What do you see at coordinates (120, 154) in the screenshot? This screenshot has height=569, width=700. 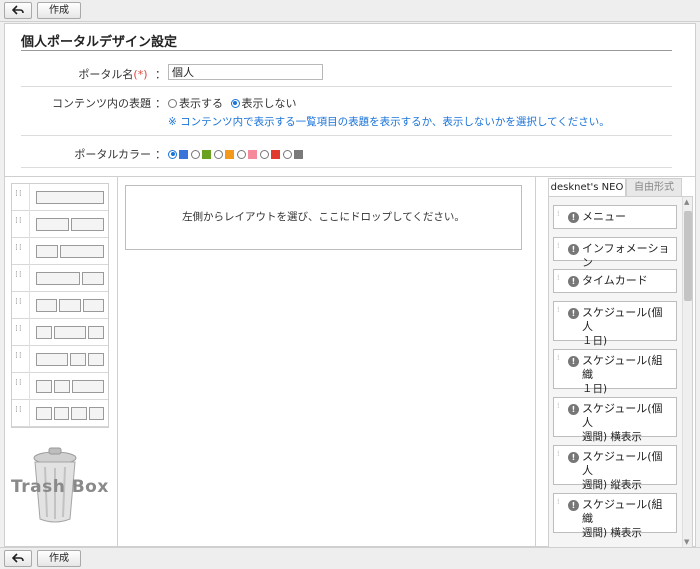 I see `portal-color-label: ポータルカラー：` at bounding box center [120, 154].